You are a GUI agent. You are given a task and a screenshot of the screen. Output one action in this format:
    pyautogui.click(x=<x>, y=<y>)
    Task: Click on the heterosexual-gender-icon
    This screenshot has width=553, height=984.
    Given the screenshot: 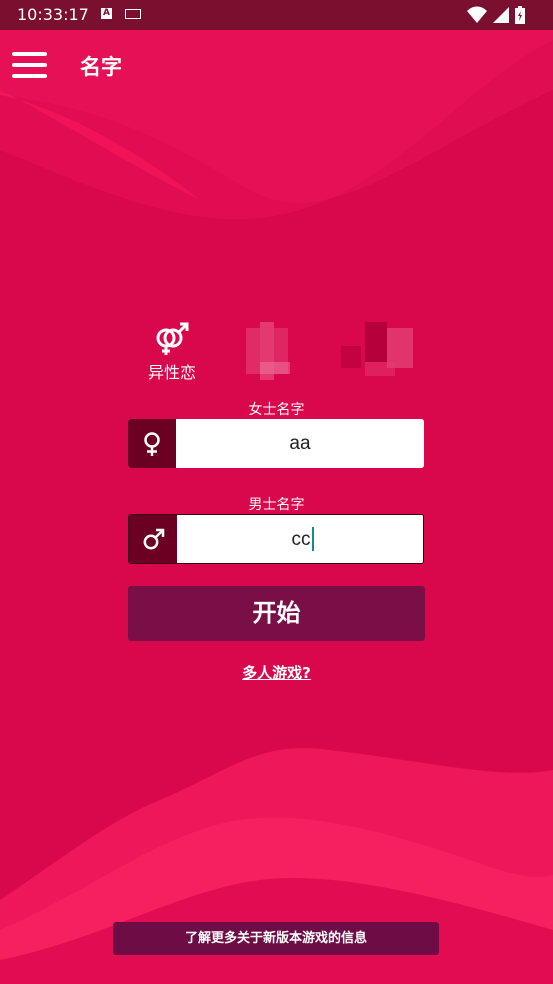 What is the action you would take?
    pyautogui.click(x=172, y=339)
    